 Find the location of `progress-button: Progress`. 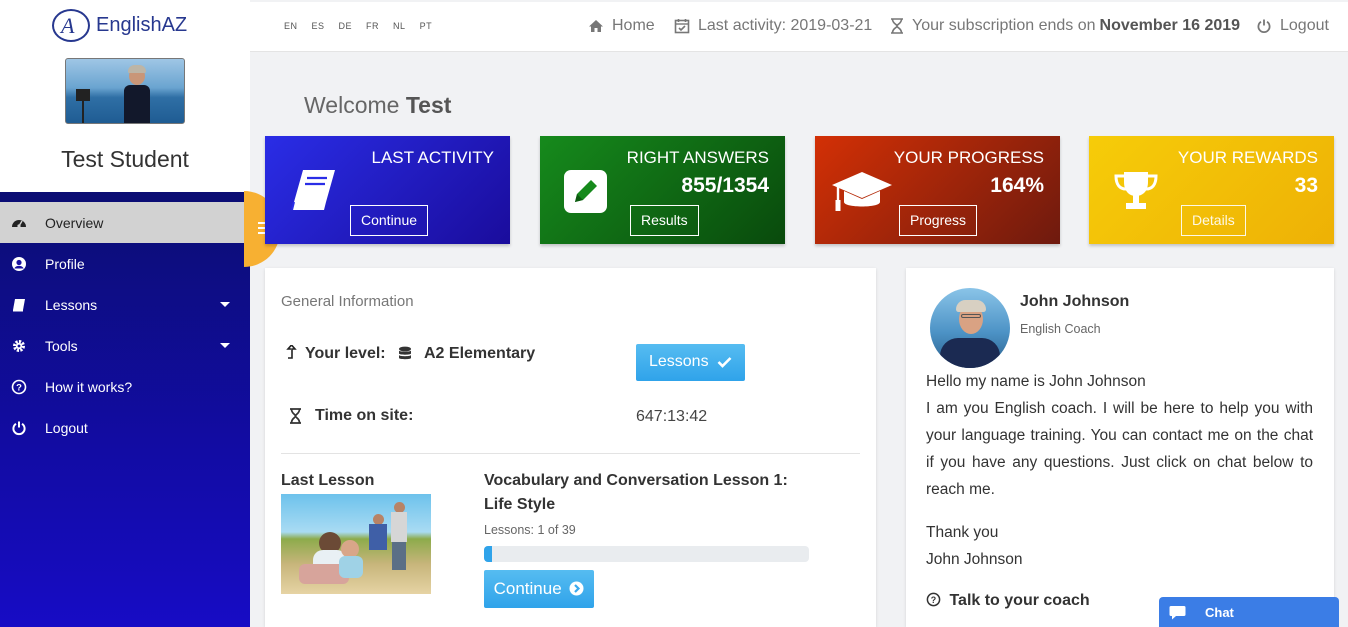

progress-button: Progress is located at coordinates (938, 220).